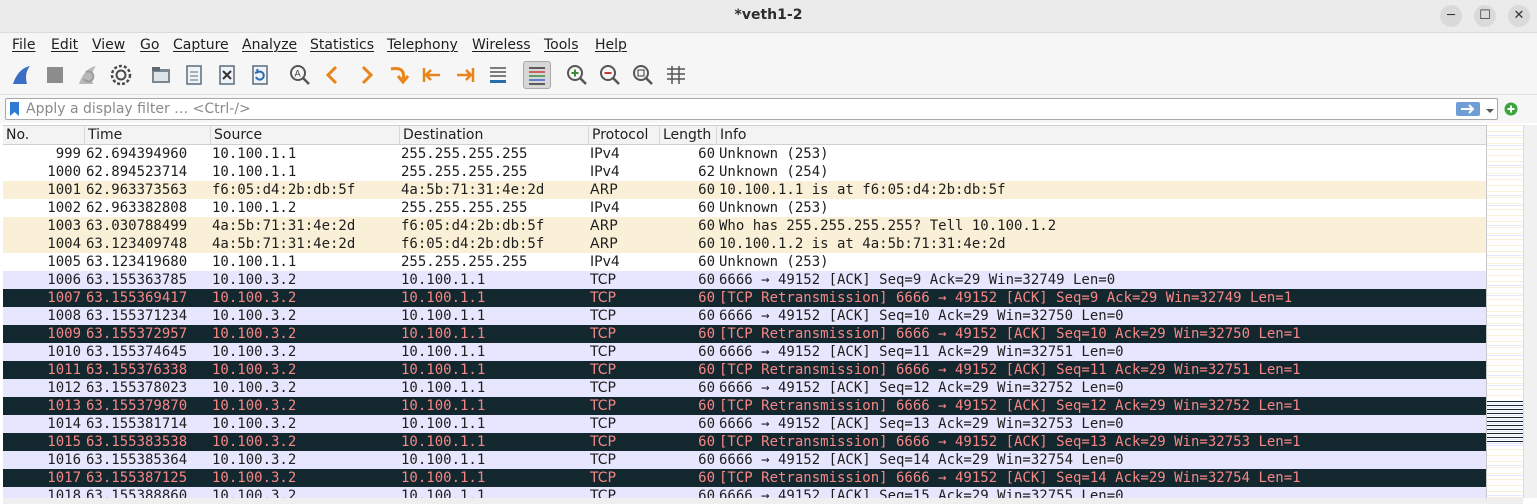  Describe the element at coordinates (1519, 16) in the screenshot. I see `close-button: ✕` at that location.